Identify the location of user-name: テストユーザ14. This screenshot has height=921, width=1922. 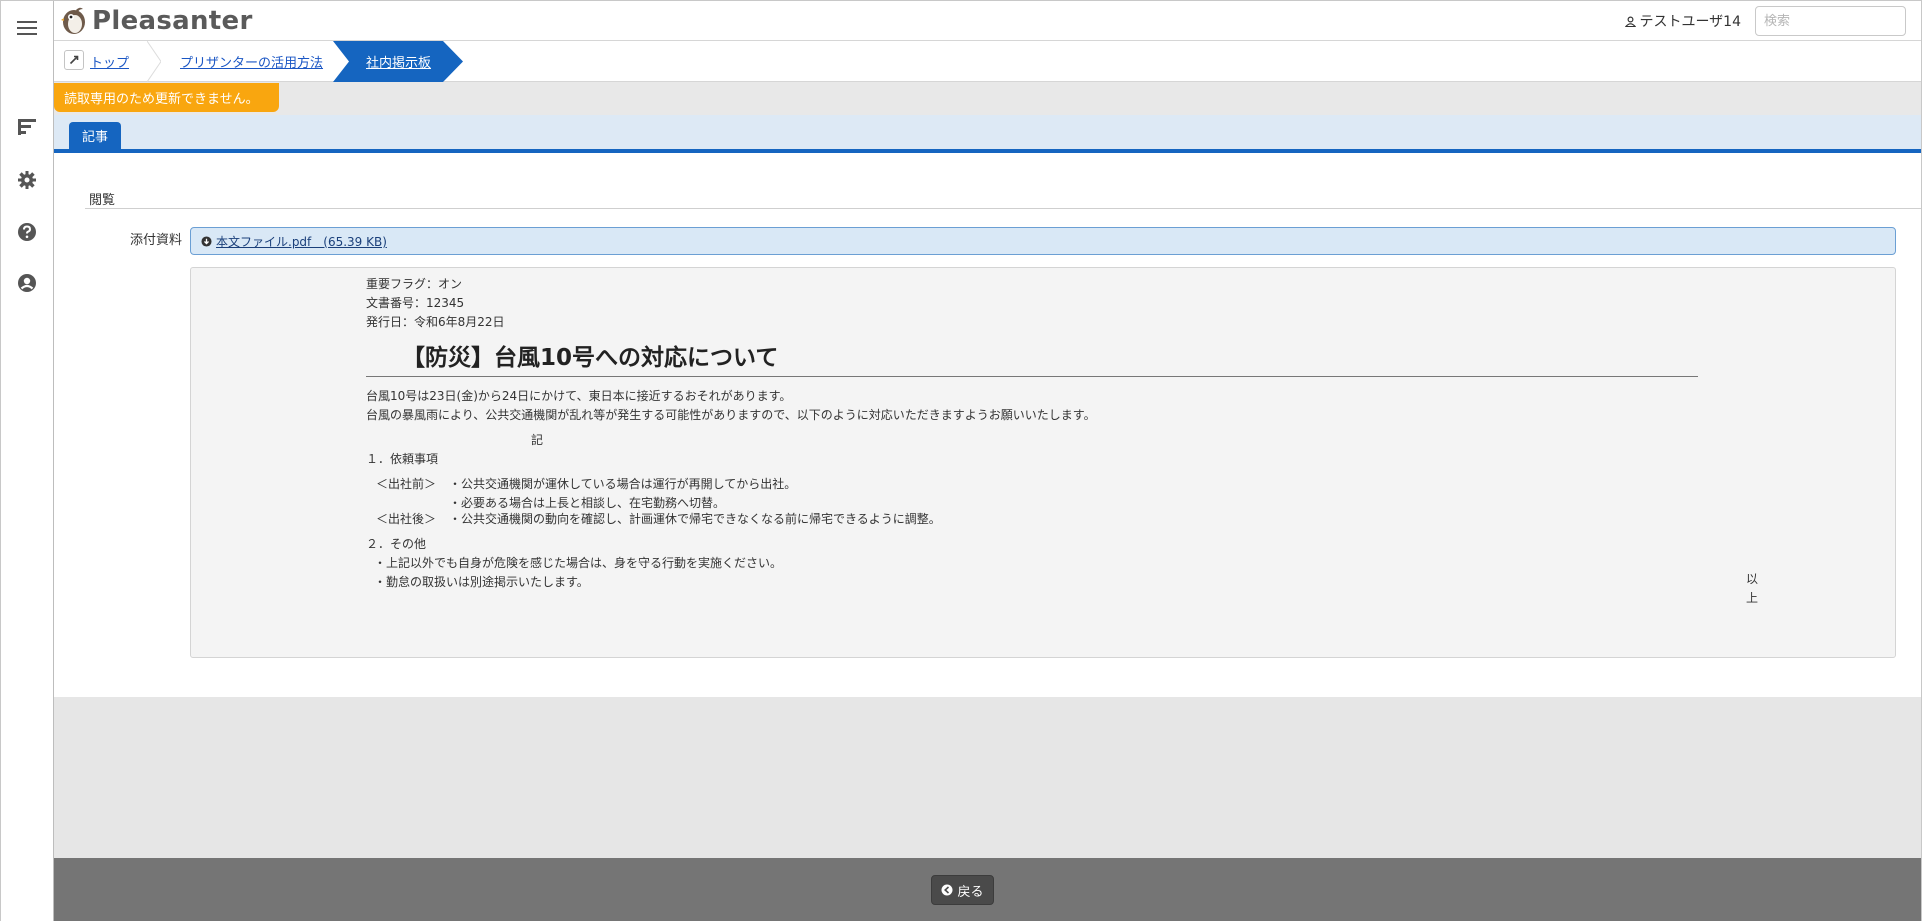
(1690, 22).